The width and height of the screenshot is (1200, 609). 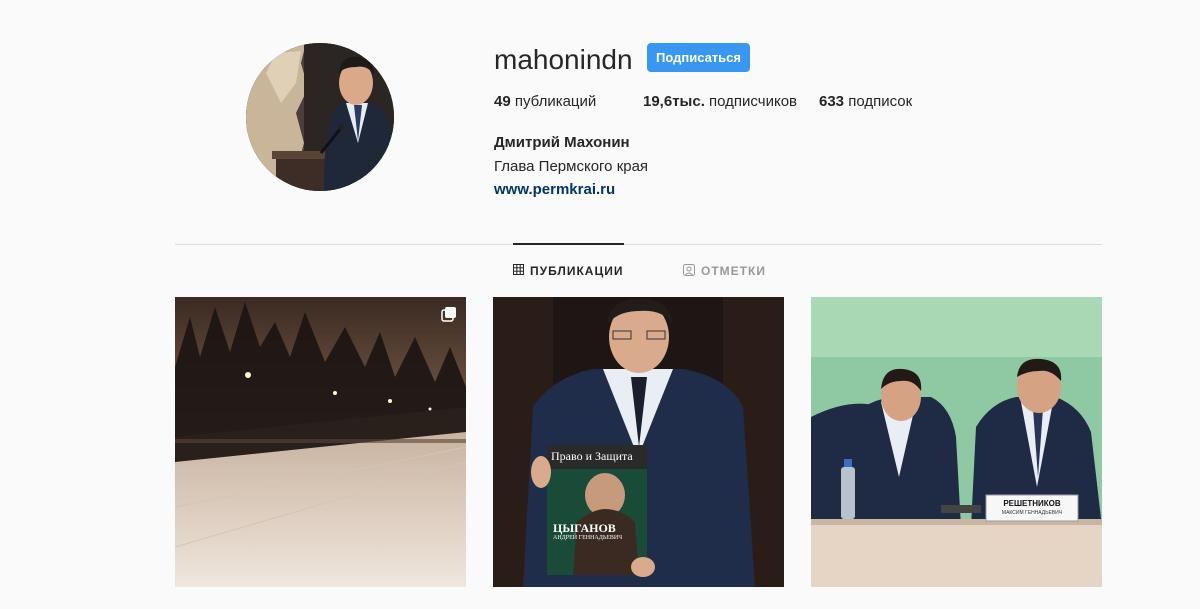 I want to click on magazine-name: ЦЫГАНОВ, so click(x=584, y=528).